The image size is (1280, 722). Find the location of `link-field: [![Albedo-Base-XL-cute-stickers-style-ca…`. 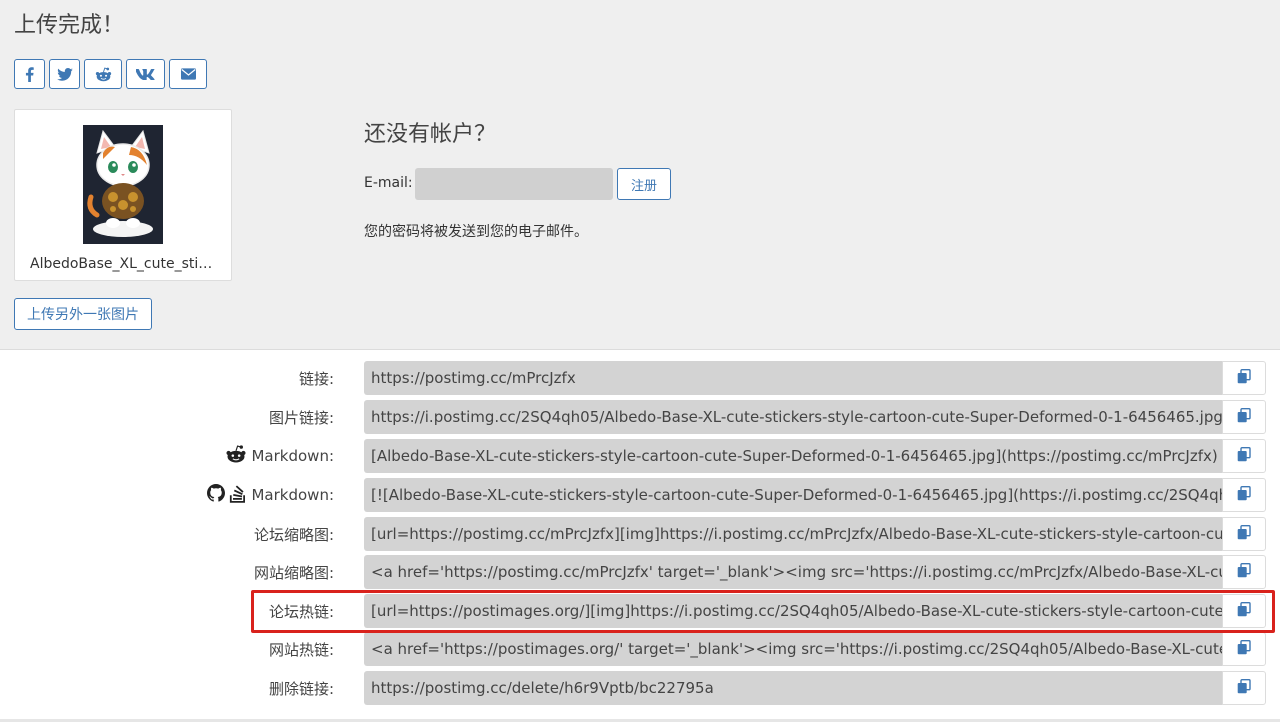

link-field: [![Albedo-Base-XL-cute-stickers-style-ca… is located at coordinates (793, 495).